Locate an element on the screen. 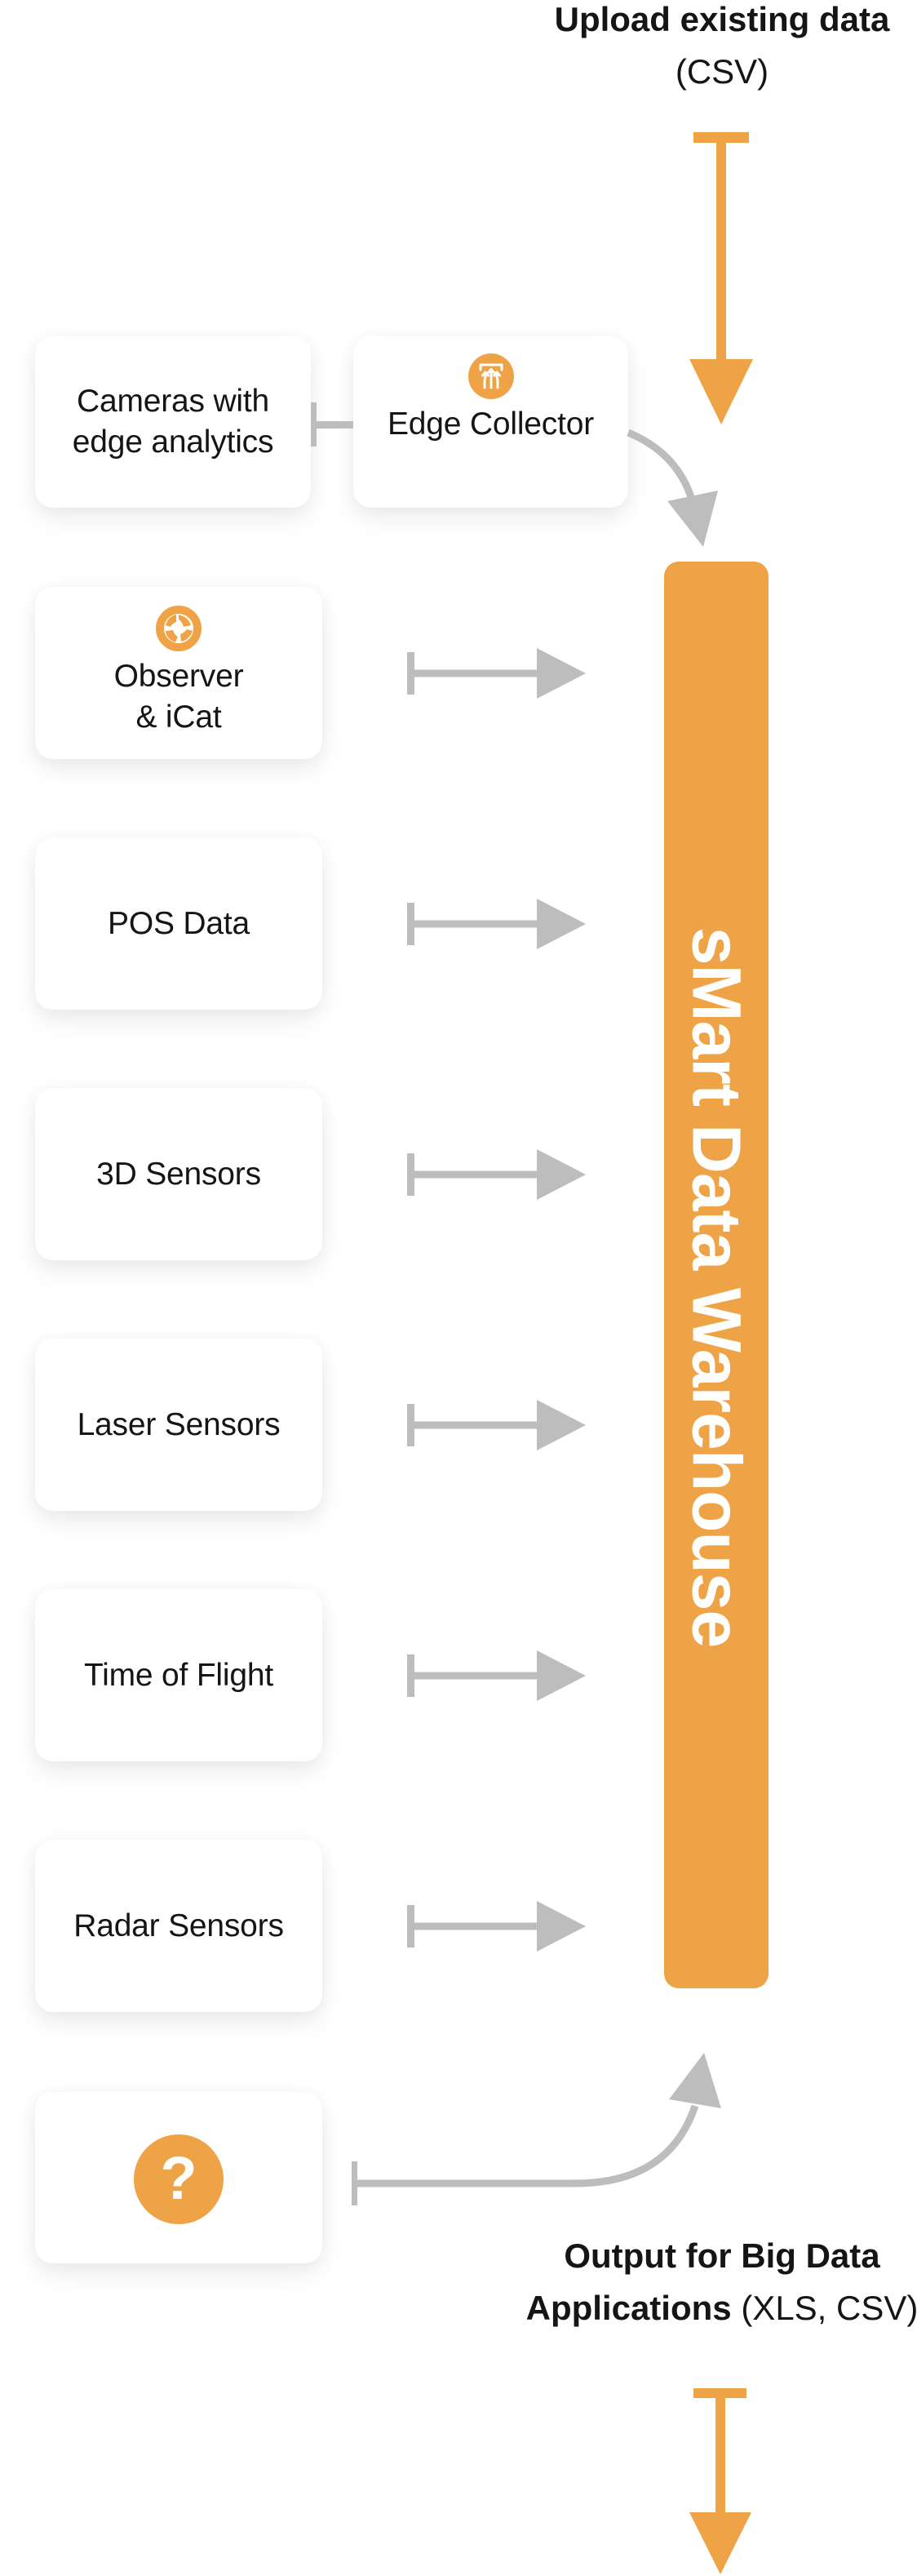 The image size is (917, 2576). upload-title: Upload existing data is located at coordinates (722, 19).